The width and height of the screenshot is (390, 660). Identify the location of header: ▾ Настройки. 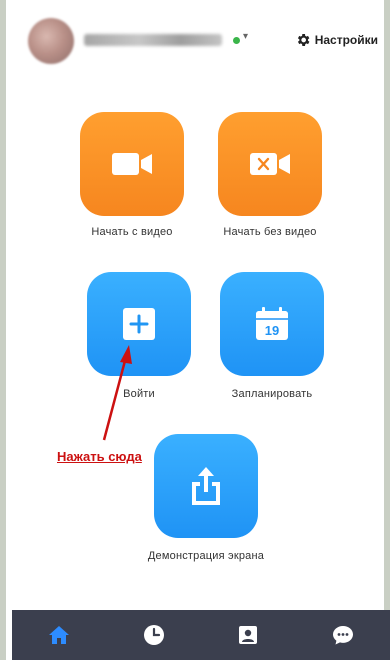
(203, 41).